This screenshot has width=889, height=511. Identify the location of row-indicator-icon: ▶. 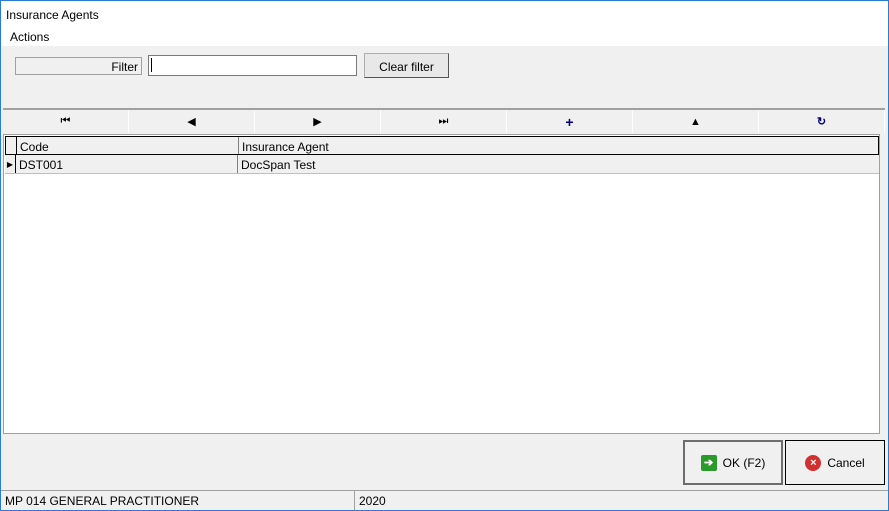
(10, 164).